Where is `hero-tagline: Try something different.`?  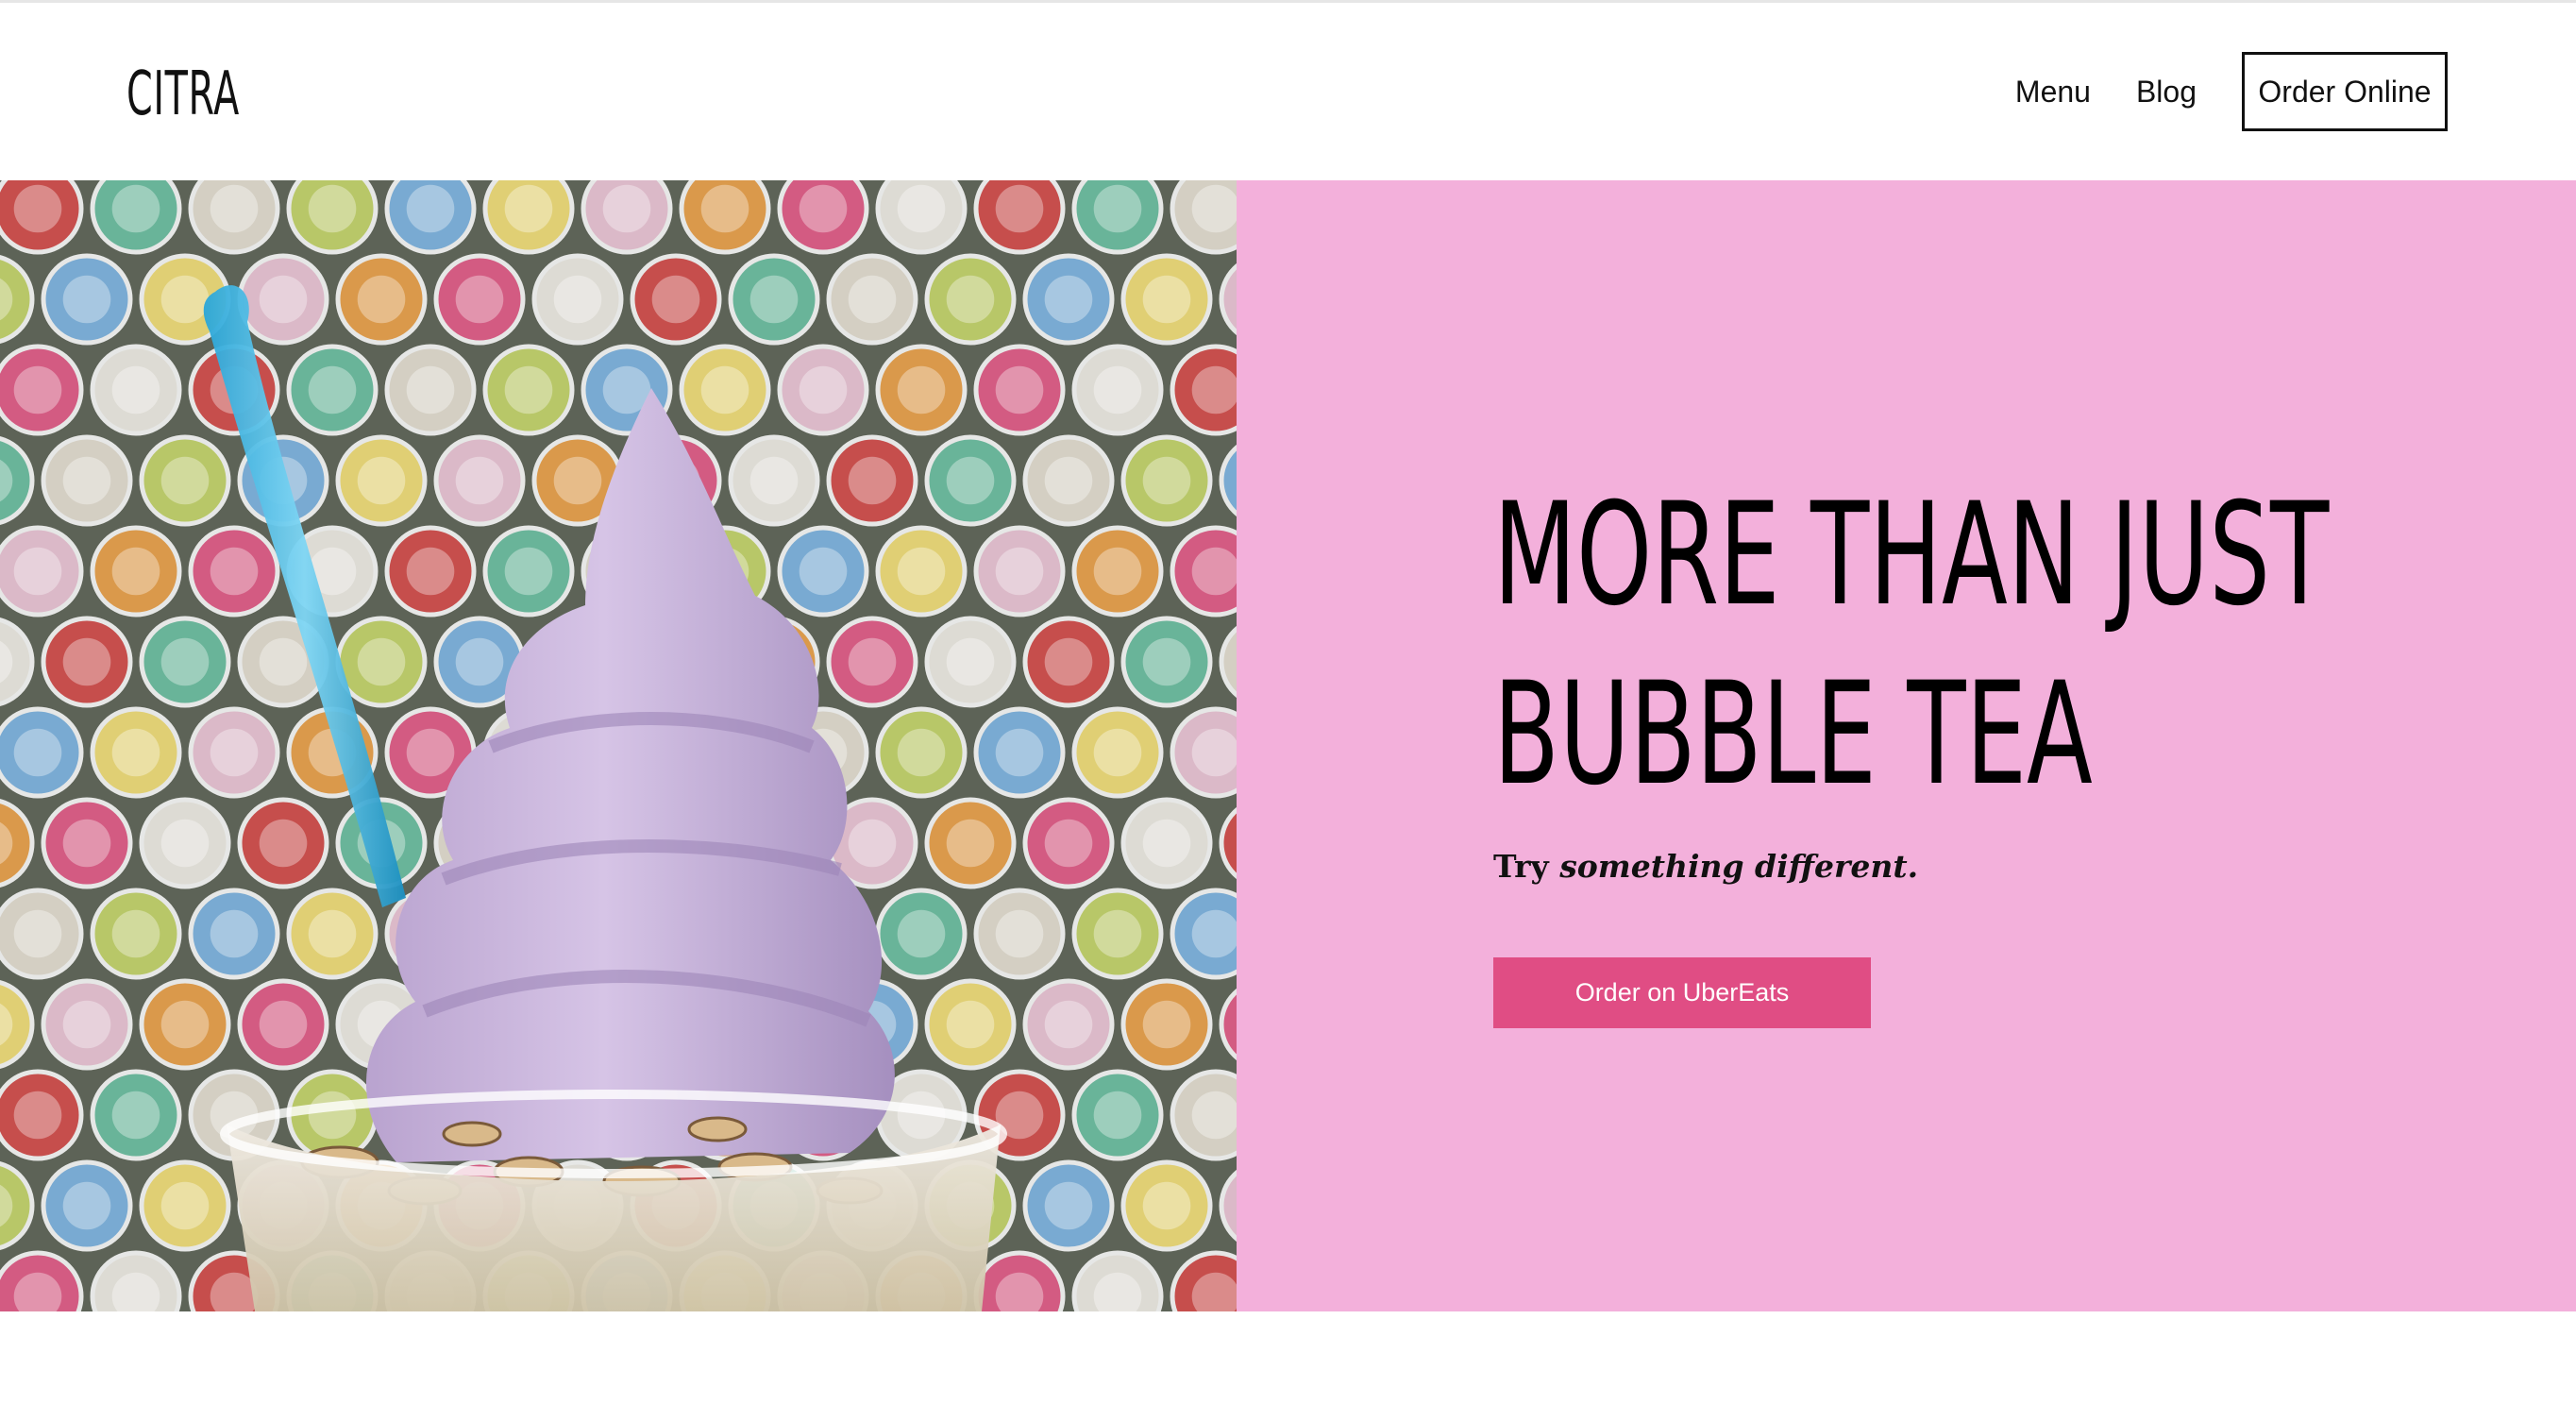
hero-tagline: Try something different. is located at coordinates (1706, 866).